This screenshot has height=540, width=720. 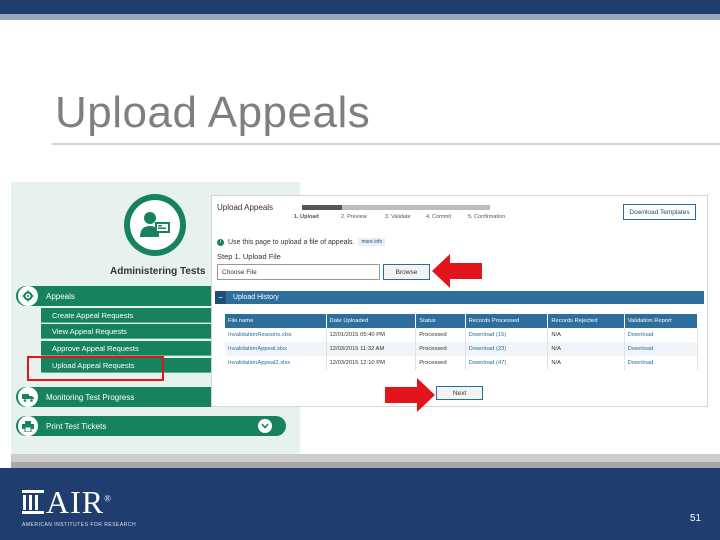 What do you see at coordinates (360, 17) in the screenshot?
I see `top-bar-accent` at bounding box center [360, 17].